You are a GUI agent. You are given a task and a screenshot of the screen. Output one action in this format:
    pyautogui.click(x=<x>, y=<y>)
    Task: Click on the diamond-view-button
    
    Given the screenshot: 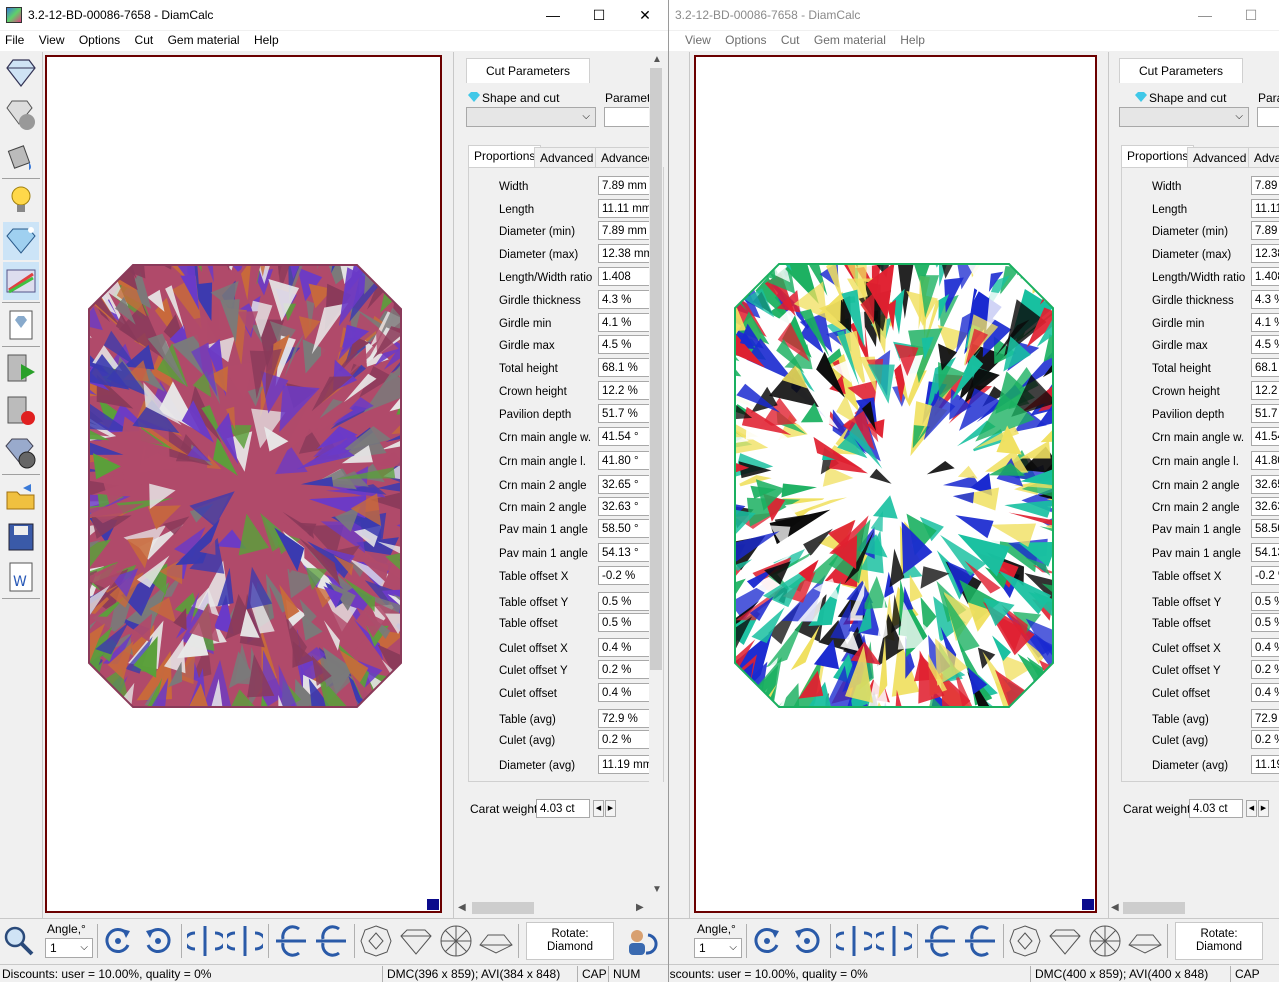 What is the action you would take?
    pyautogui.click(x=21, y=73)
    